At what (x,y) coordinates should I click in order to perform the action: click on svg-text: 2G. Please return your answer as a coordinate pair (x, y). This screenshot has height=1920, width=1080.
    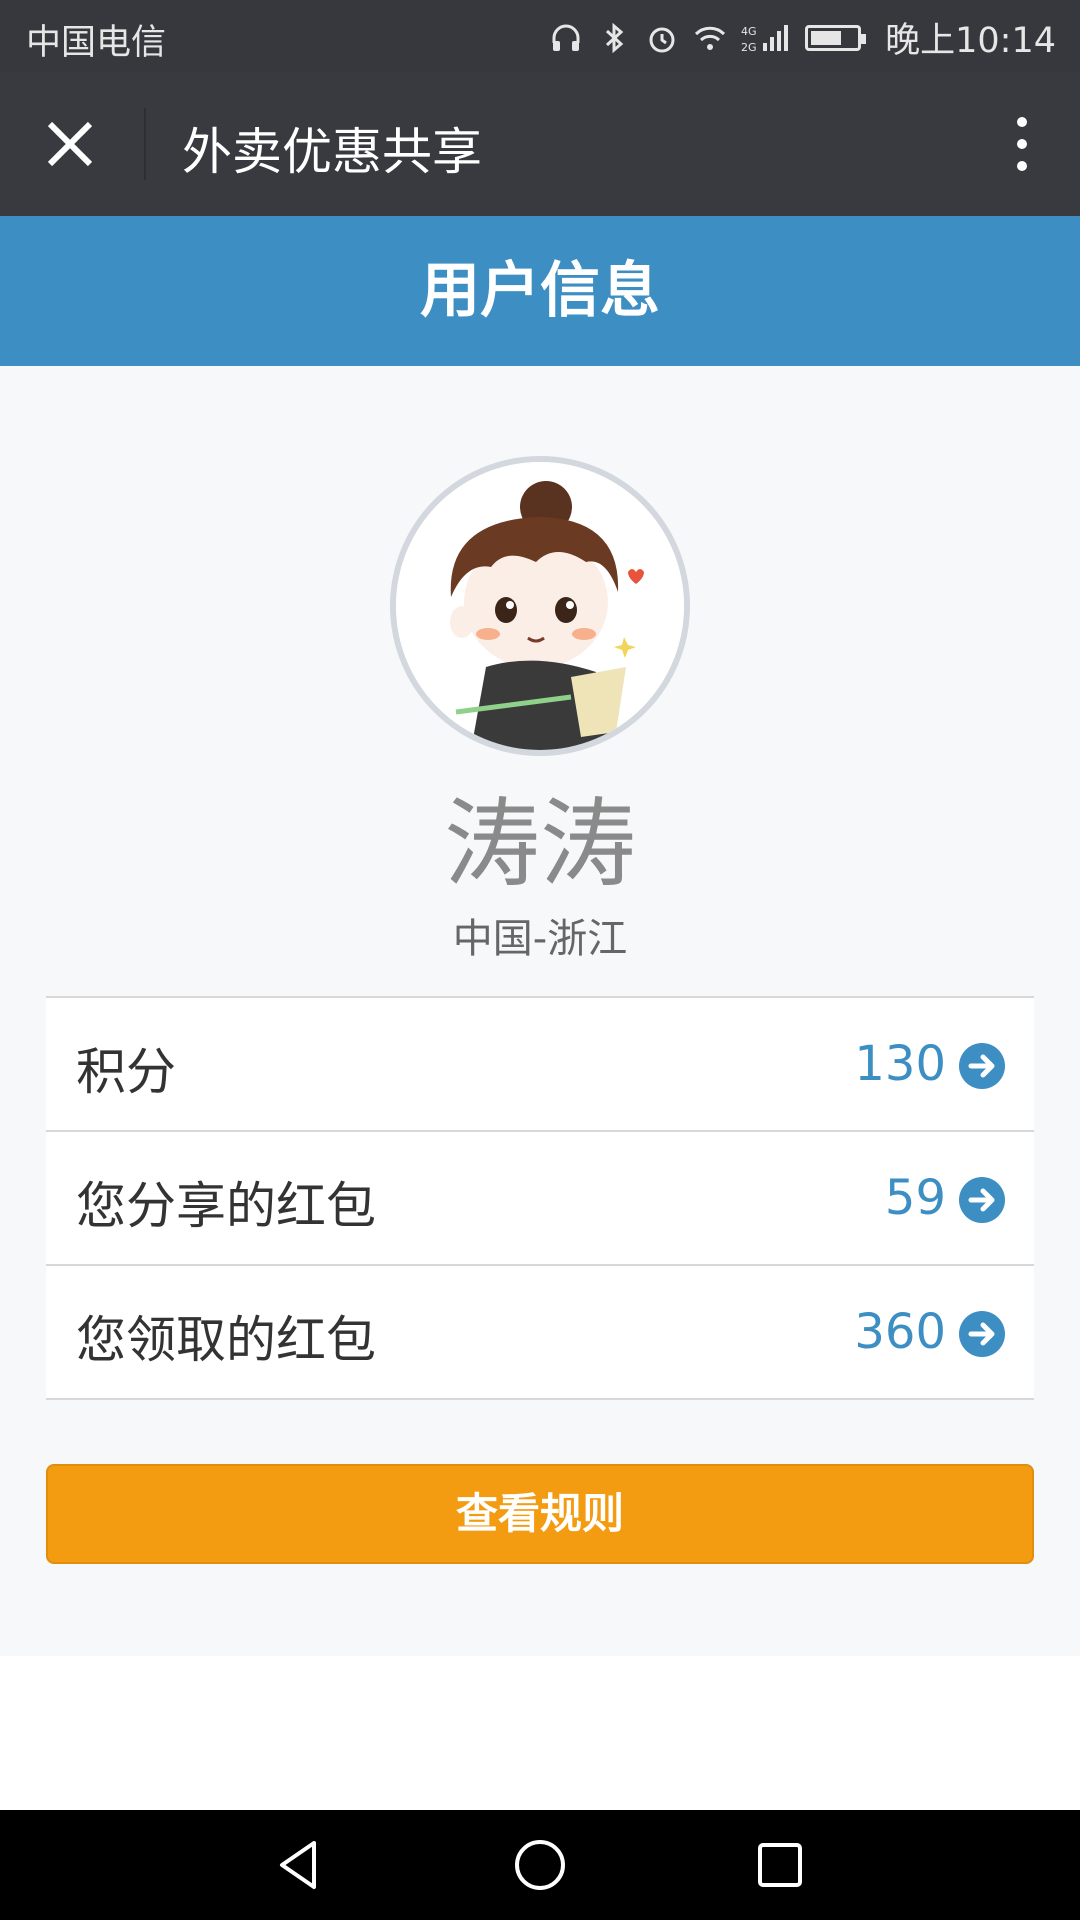
    Looking at the image, I should click on (749, 47).